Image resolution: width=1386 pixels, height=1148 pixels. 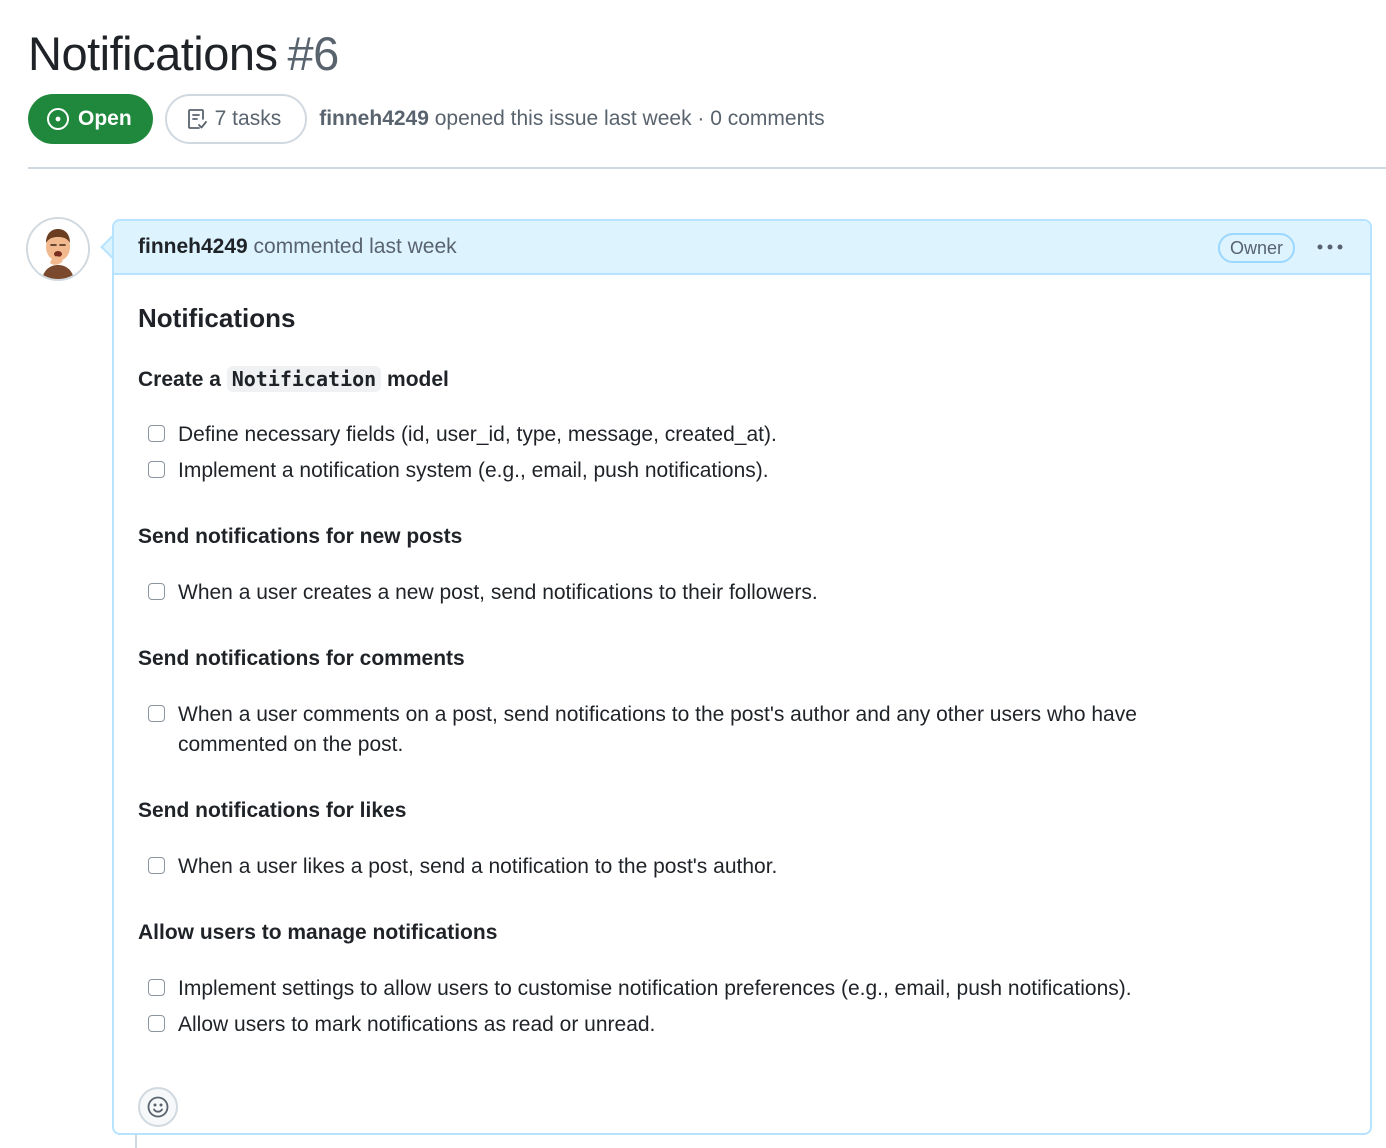 I want to click on comment-author-link: finneh4249, so click(x=193, y=246).